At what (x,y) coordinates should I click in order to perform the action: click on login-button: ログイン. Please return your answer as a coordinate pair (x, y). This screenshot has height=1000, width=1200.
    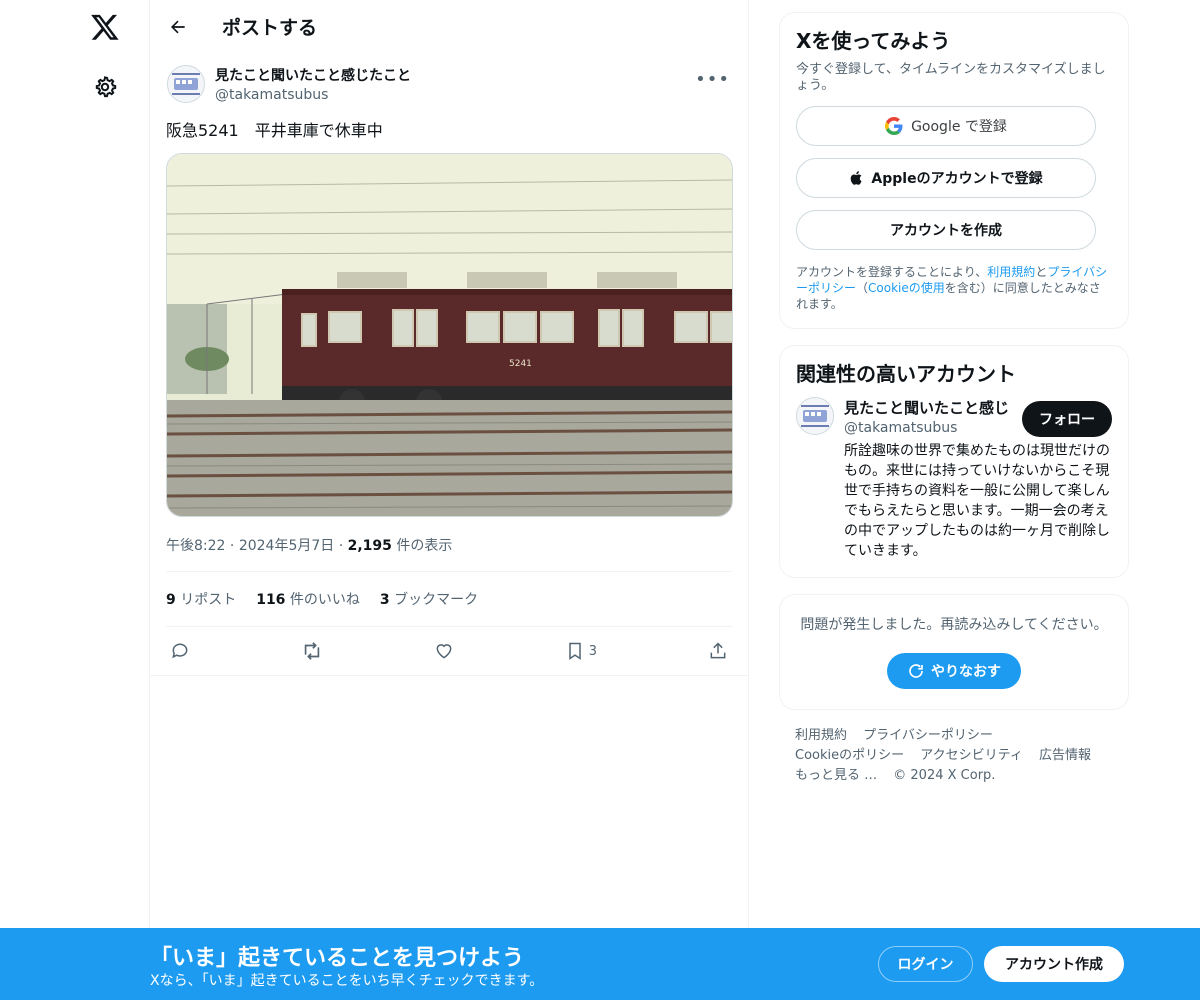
    Looking at the image, I should click on (925, 964).